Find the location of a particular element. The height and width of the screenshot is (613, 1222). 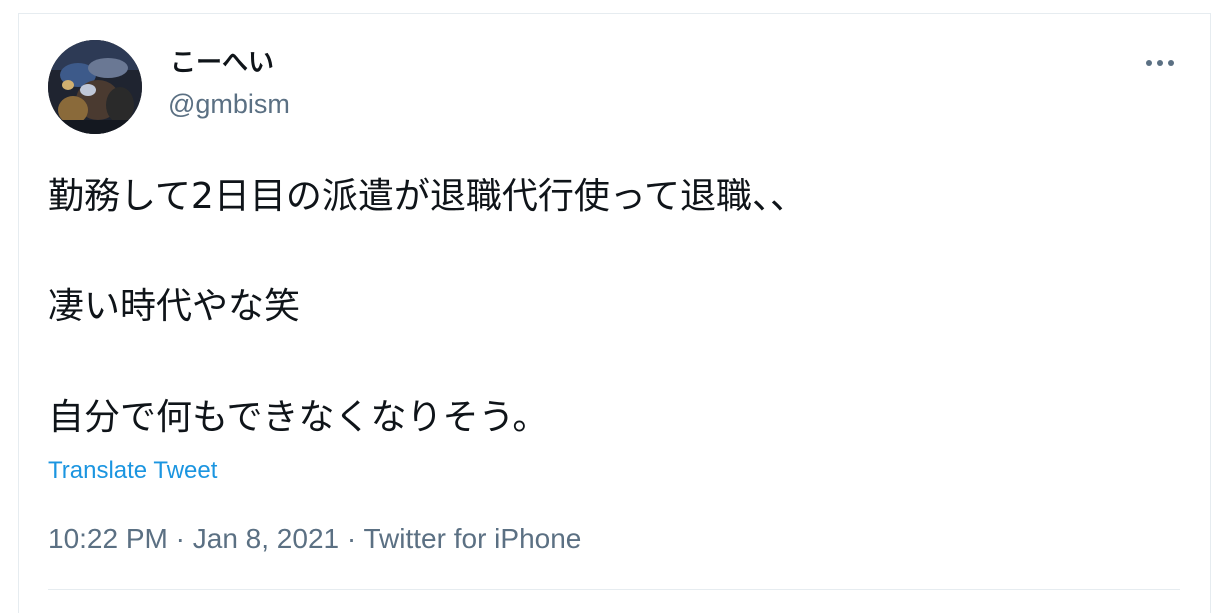

author-name: こーへい is located at coordinates (222, 63).